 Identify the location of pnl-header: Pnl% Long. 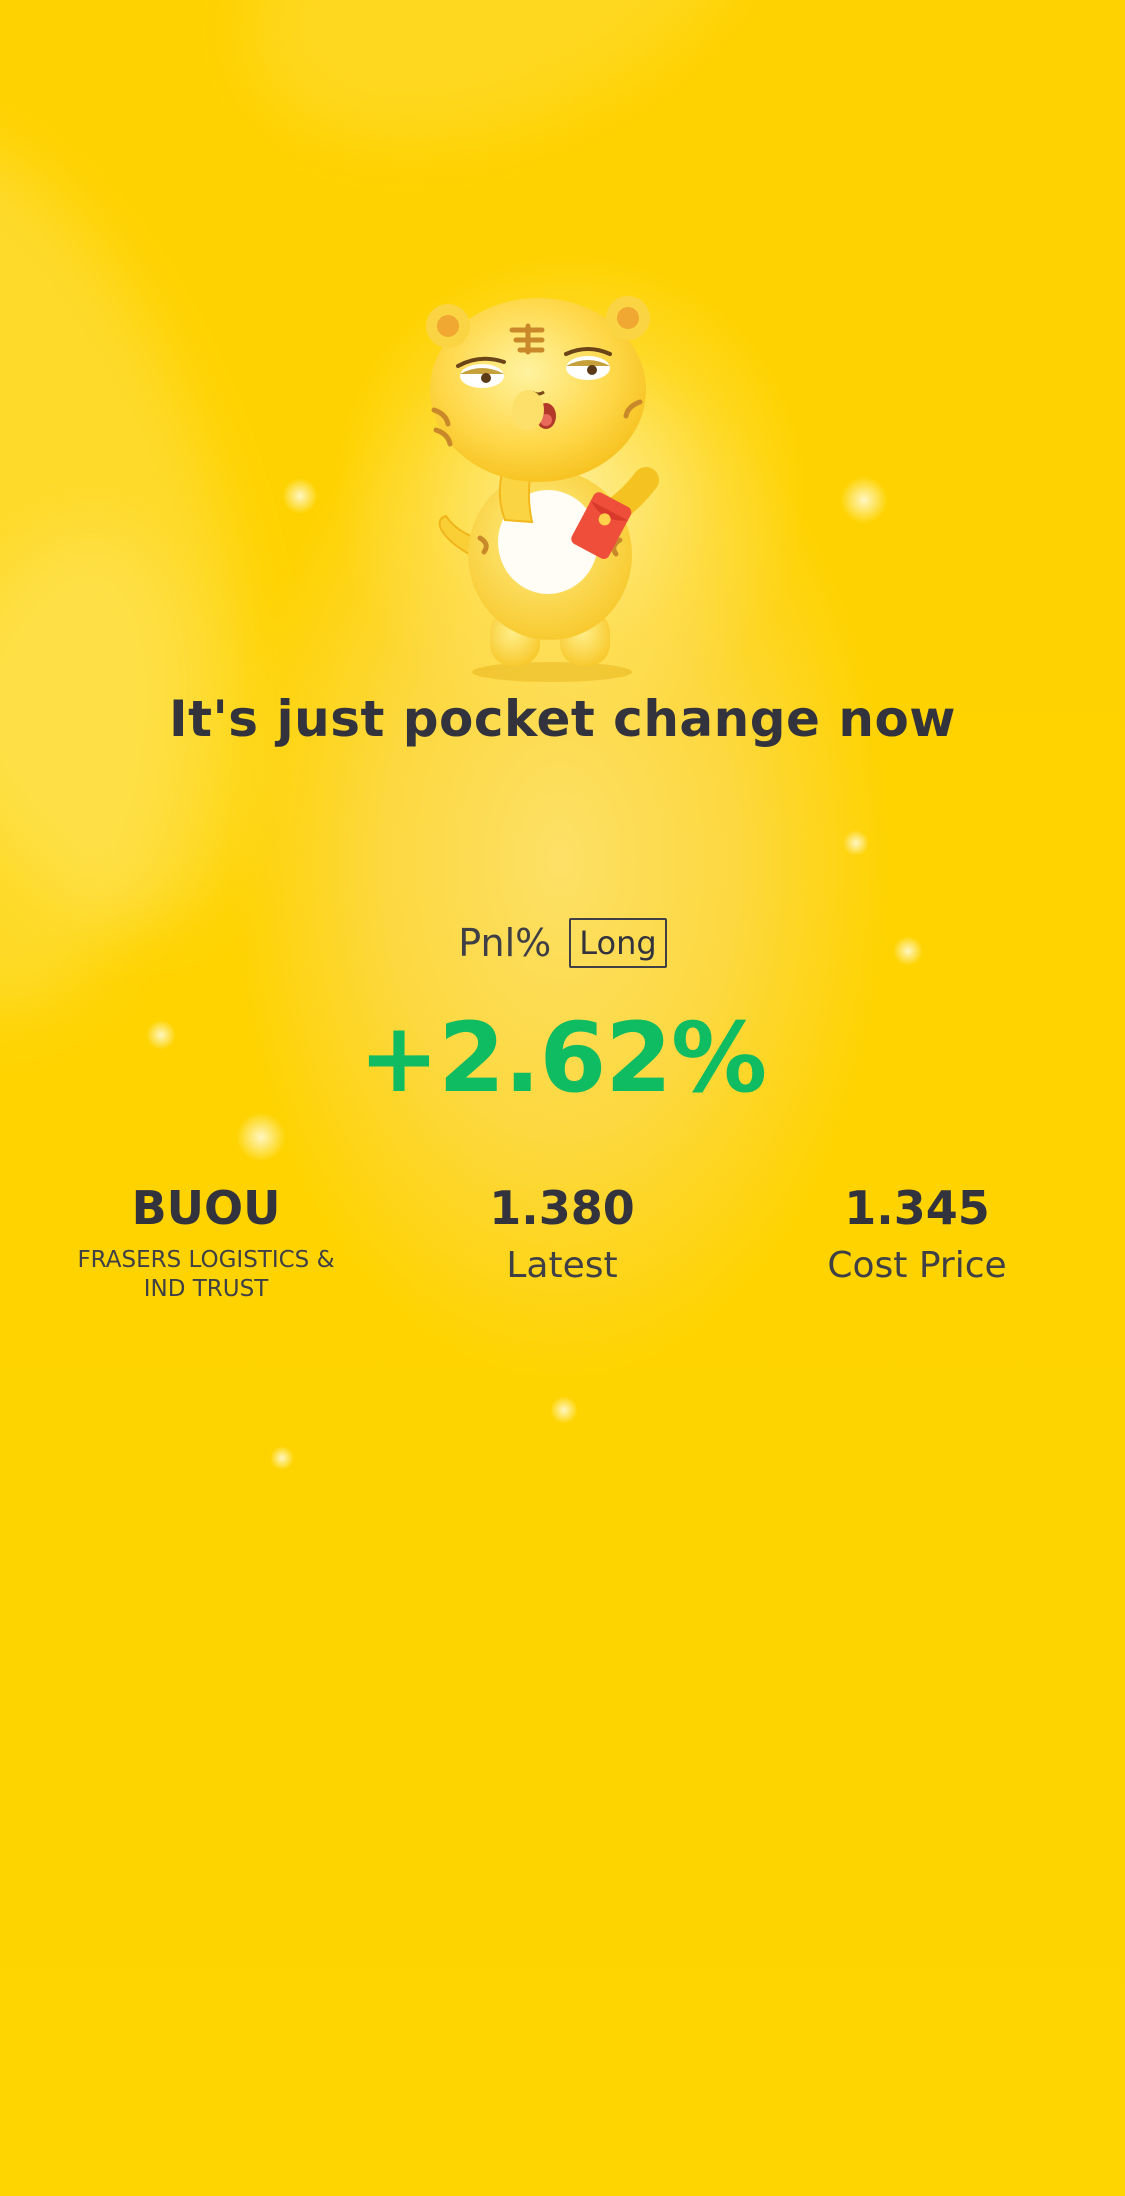
(562, 943).